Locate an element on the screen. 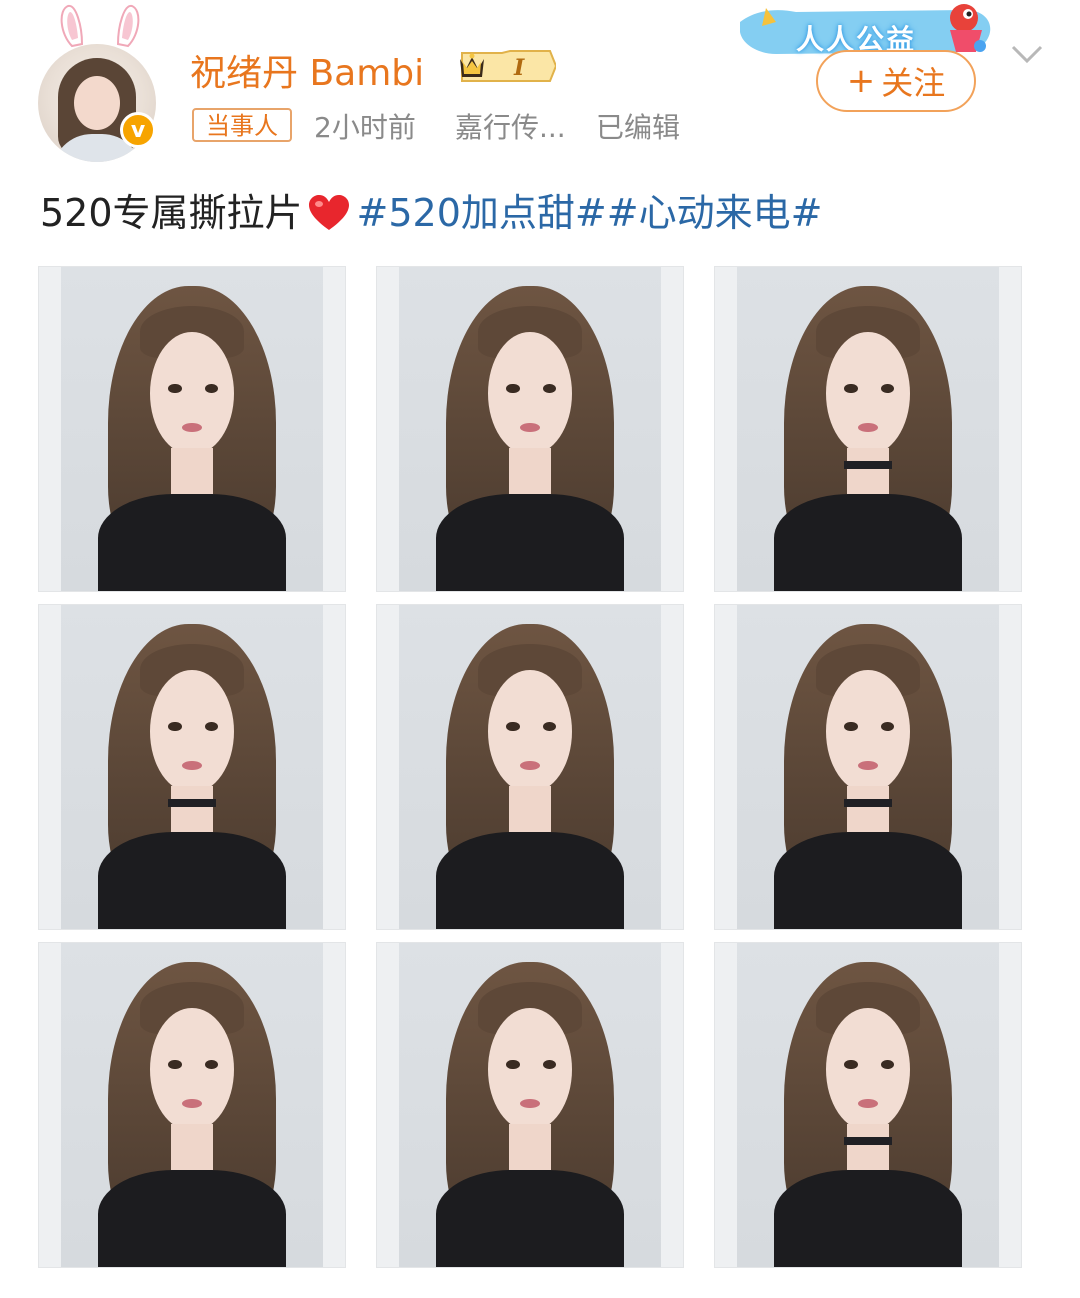 The image size is (1080, 1298). post-text: 520专属撕拉片 #520加点甜##心动来电# is located at coordinates (431, 209).